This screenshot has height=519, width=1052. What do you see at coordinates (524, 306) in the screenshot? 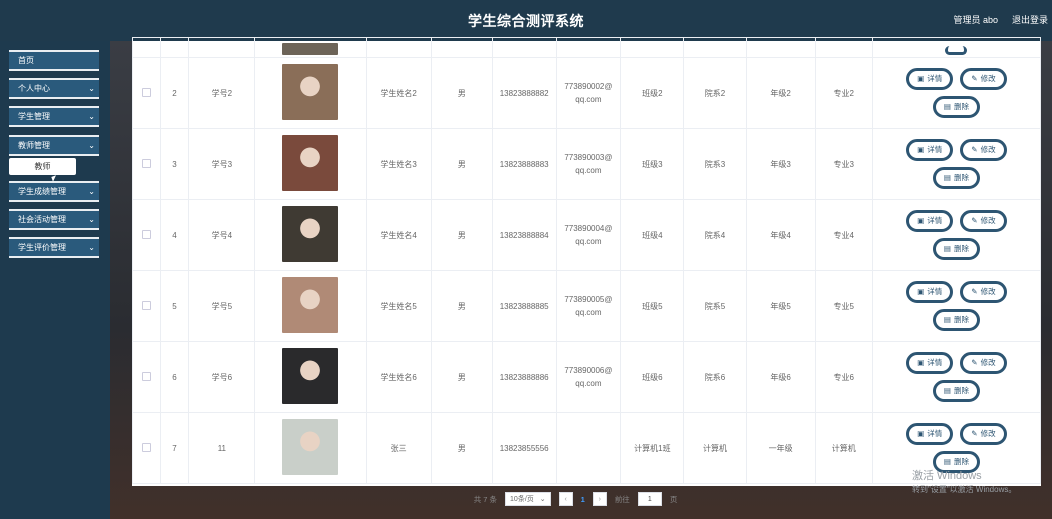
I see `cell-phone: 13823888885` at bounding box center [524, 306].